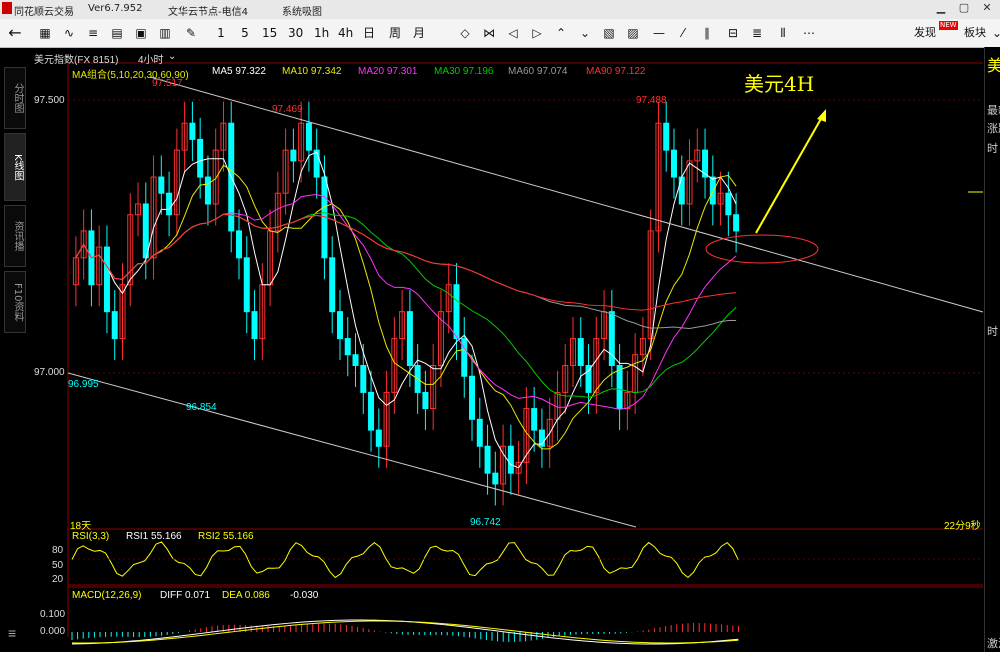  Describe the element at coordinates (809, 33) in the screenshot. I see `more-icon: ⋯` at that location.